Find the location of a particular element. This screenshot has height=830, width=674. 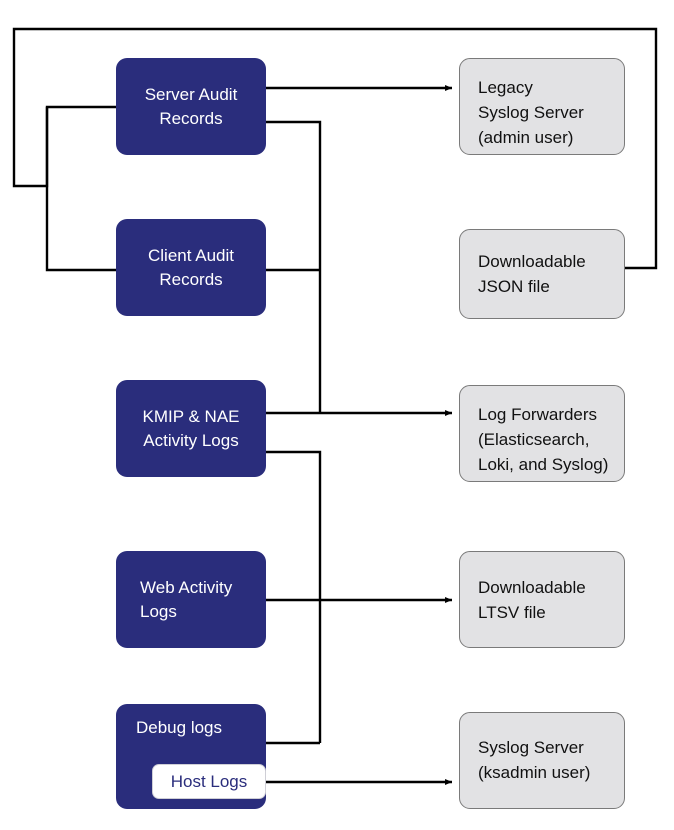

node-client-audit-records: Client Audit Records is located at coordinates (191, 267).